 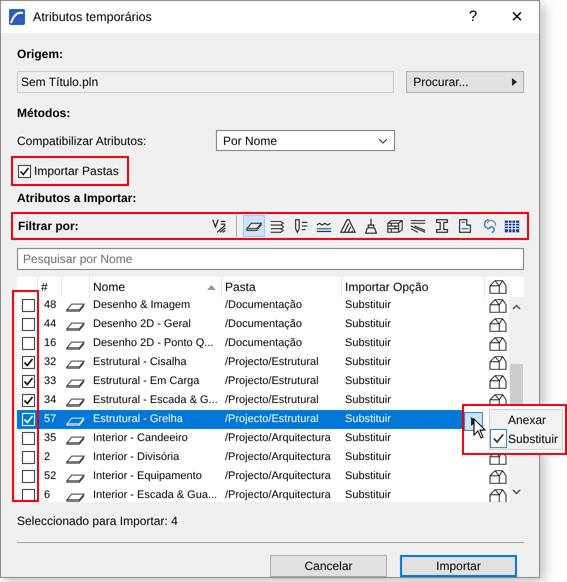 I want to click on dialog-button: Importar, so click(x=458, y=566).